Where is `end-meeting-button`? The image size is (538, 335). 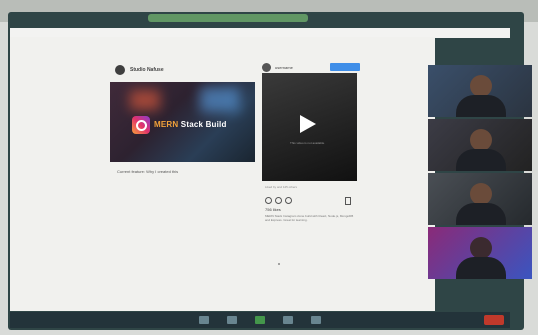 end-meeting-button is located at coordinates (494, 320).